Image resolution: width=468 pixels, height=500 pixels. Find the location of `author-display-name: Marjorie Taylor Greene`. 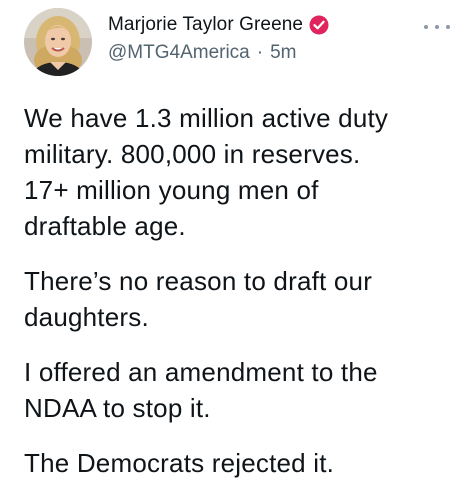

author-display-name: Marjorie Taylor Greene is located at coordinates (205, 25).